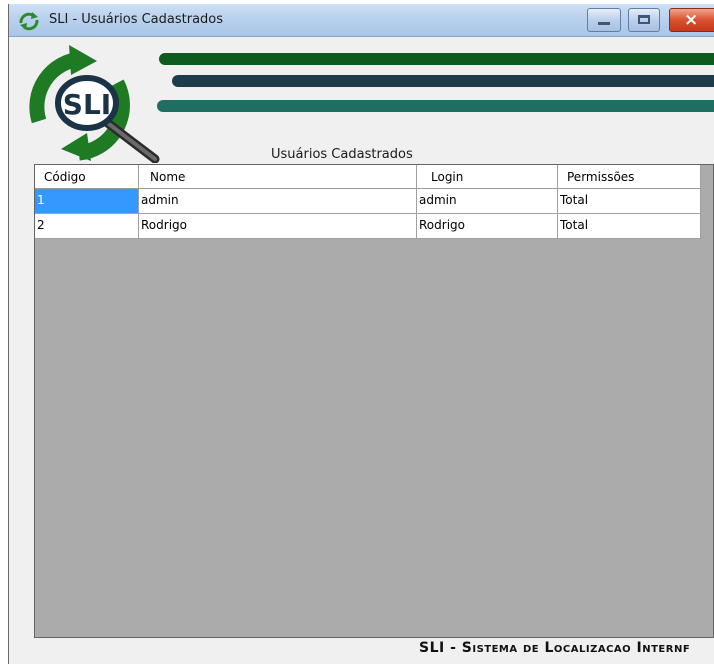  What do you see at coordinates (87, 201) in the screenshot?
I see `cell-codigo: 1` at bounding box center [87, 201].